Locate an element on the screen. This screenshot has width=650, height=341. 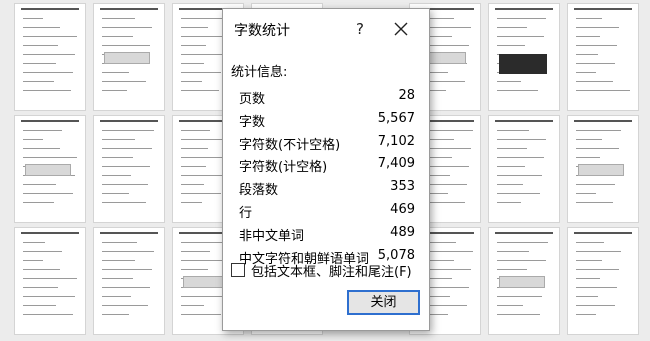
close-button: 关闭 is located at coordinates (383, 302).